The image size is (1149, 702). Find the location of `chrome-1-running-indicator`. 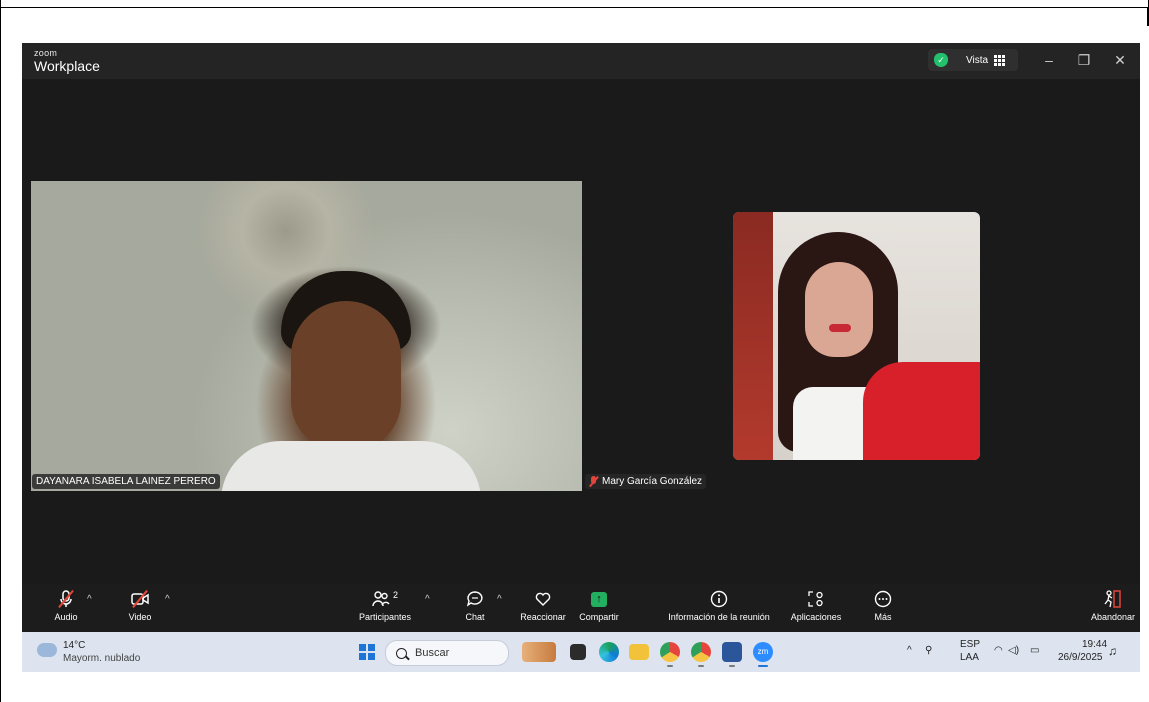

chrome-1-running-indicator is located at coordinates (670, 666).